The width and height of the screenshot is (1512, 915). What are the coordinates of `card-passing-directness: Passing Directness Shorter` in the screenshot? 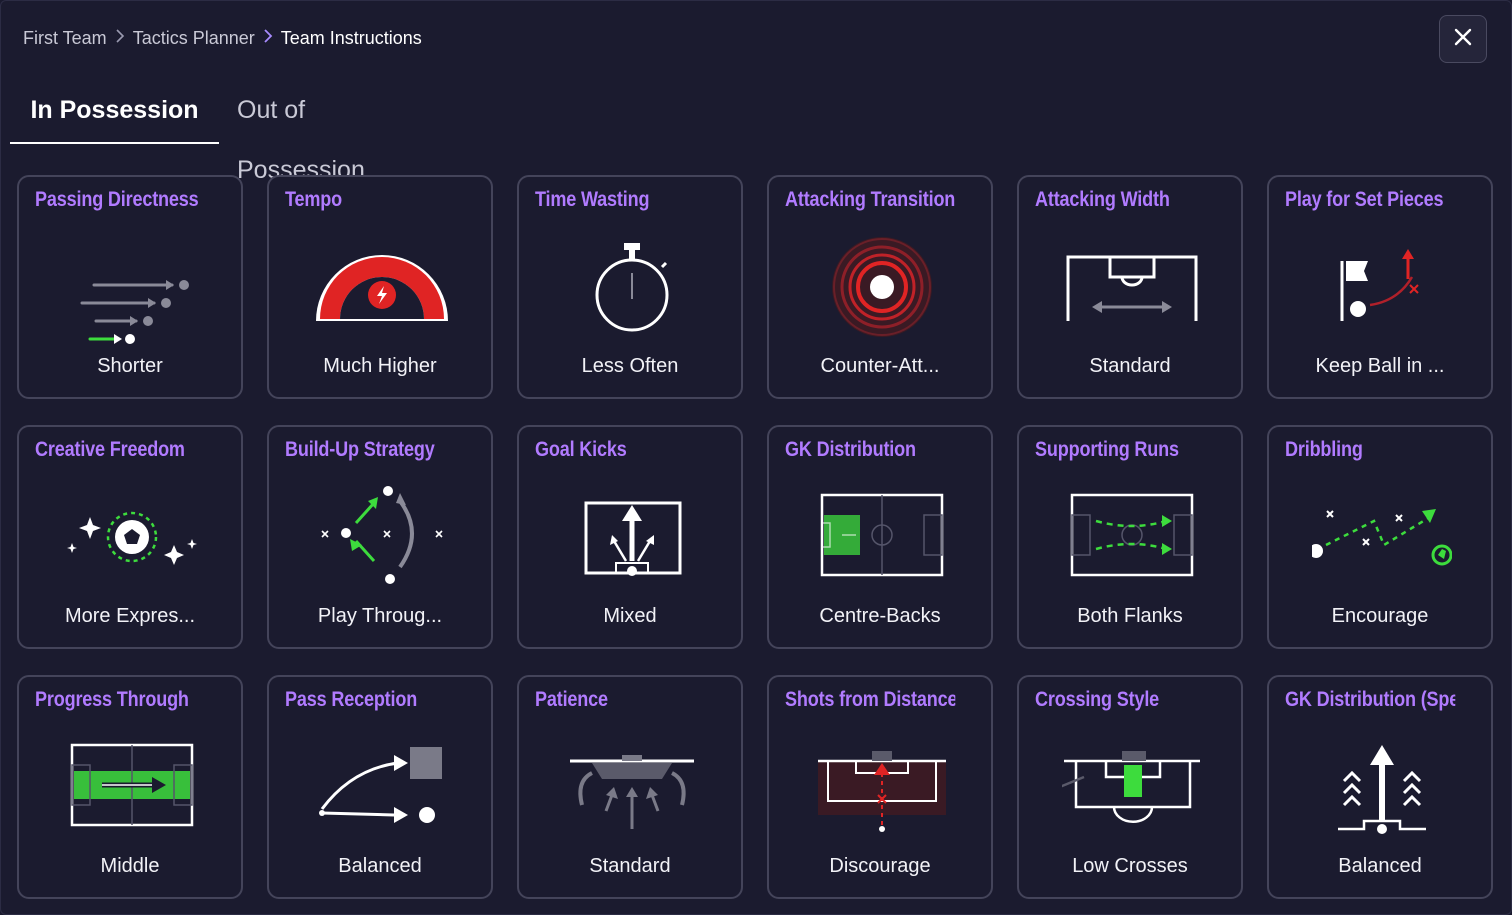 It's located at (130, 287).